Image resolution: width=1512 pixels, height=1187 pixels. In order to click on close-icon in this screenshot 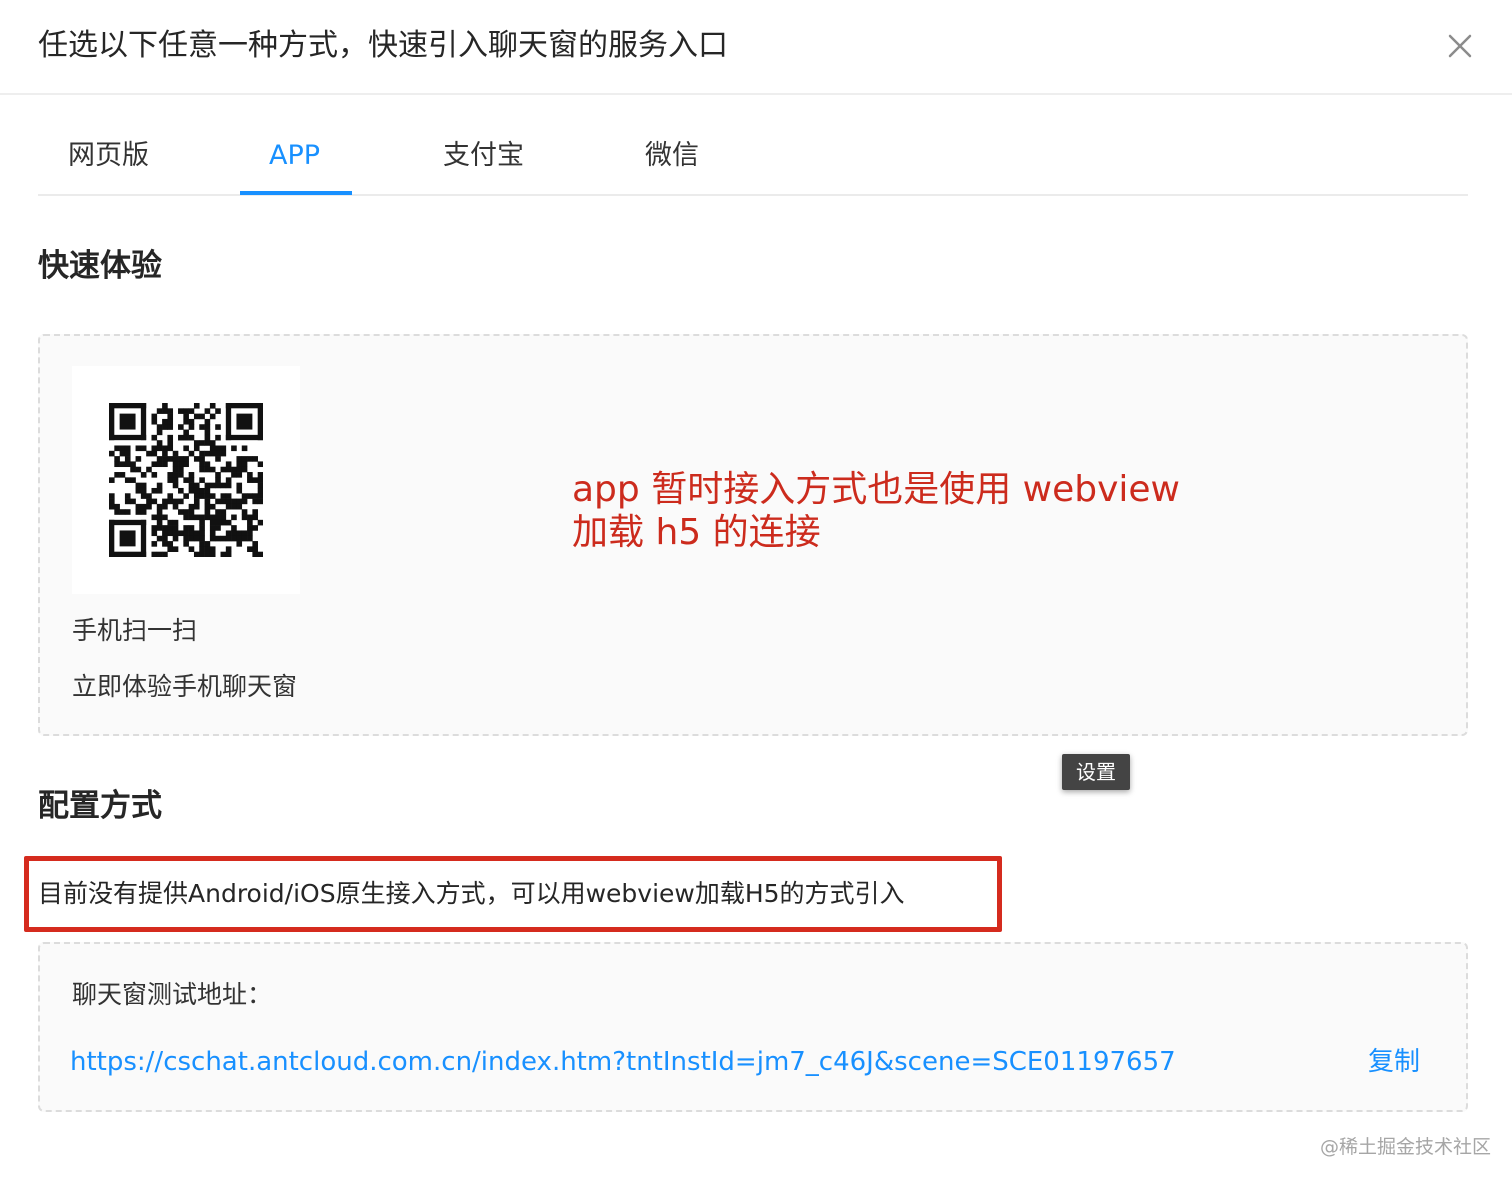, I will do `click(1460, 46)`.